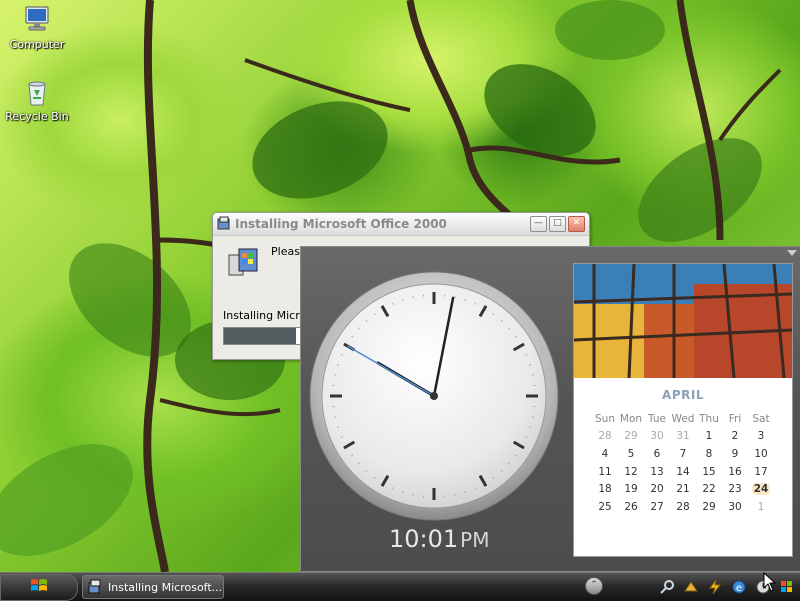 The height and width of the screenshot is (601, 800). I want to click on desktop-icon-label: Computer, so click(37, 44).